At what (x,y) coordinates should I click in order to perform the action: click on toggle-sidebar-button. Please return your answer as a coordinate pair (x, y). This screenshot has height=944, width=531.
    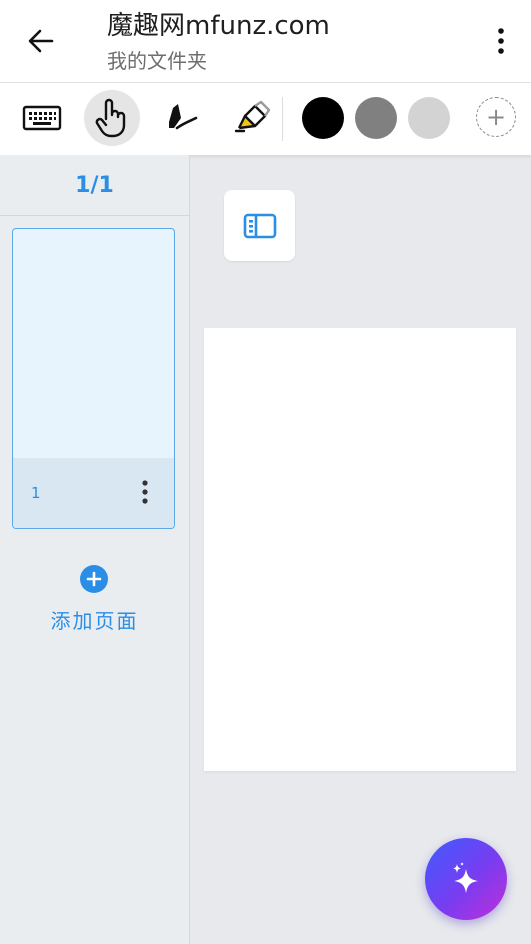
    Looking at the image, I should click on (259, 225).